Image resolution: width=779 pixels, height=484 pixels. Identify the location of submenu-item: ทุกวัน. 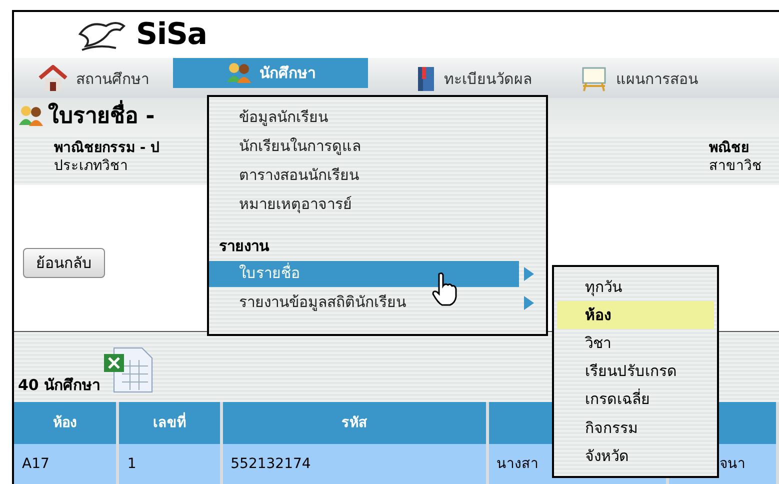
(635, 287).